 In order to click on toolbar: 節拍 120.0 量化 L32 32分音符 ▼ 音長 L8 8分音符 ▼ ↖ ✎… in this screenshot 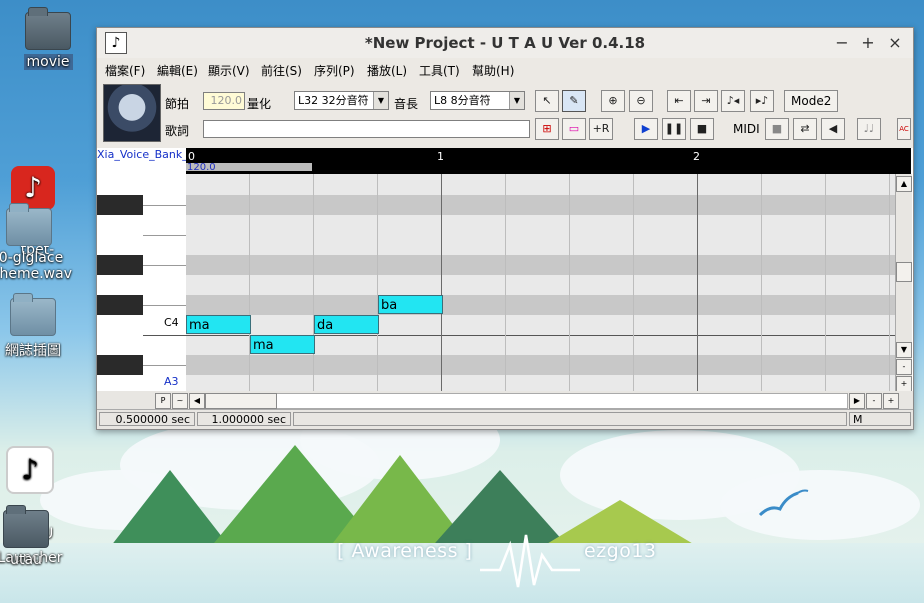, I will do `click(505, 113)`.